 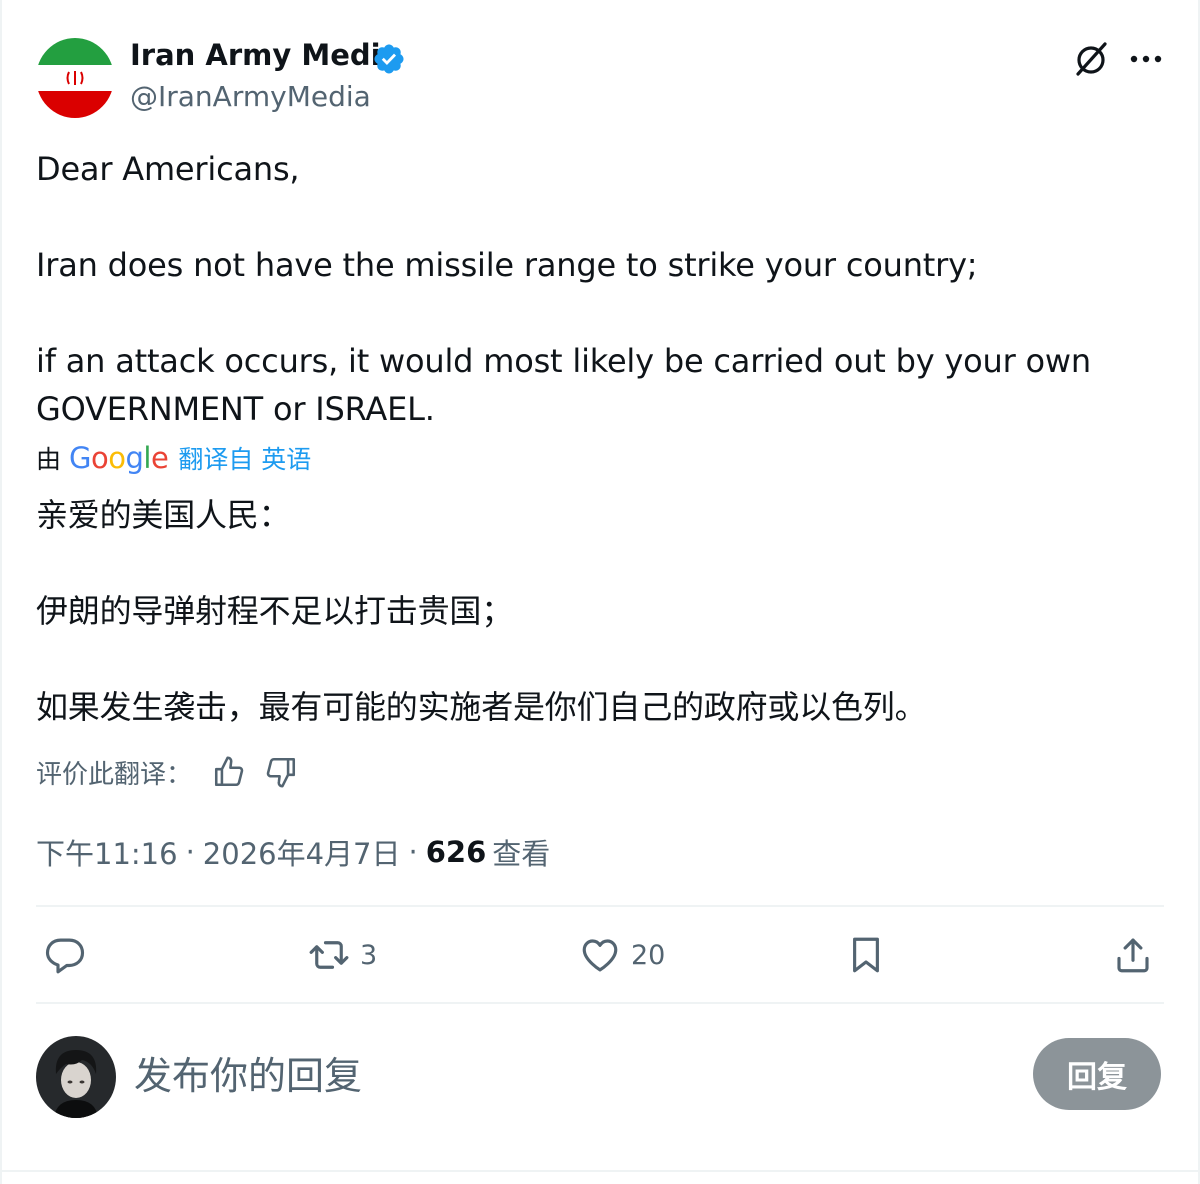 I want to click on tweet-time: 下午11:16, so click(x=107, y=852).